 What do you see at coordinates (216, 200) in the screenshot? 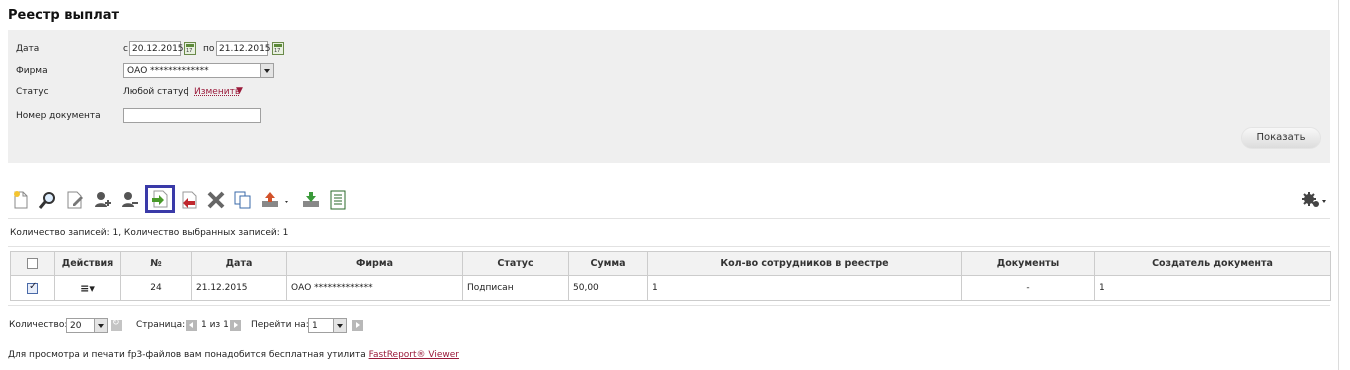
I see `delete-icon` at bounding box center [216, 200].